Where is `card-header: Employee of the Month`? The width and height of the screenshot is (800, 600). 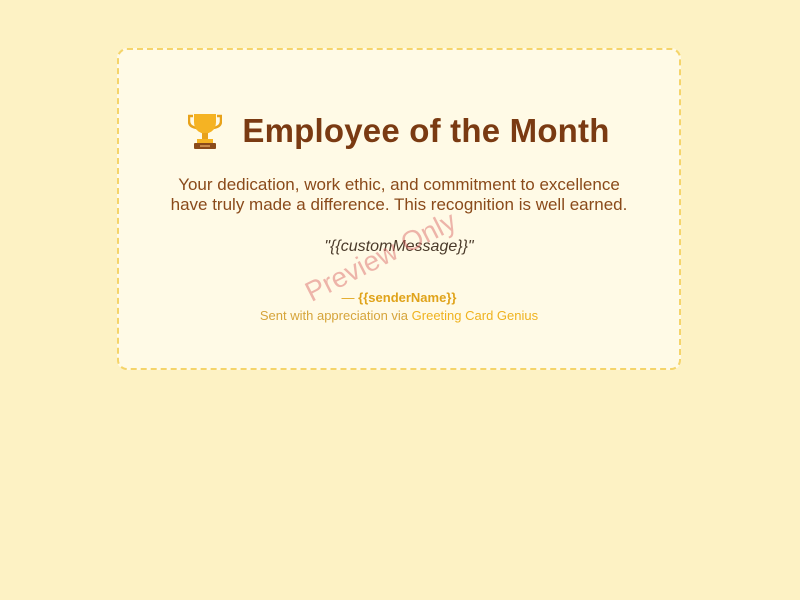 card-header: Employee of the Month is located at coordinates (399, 131).